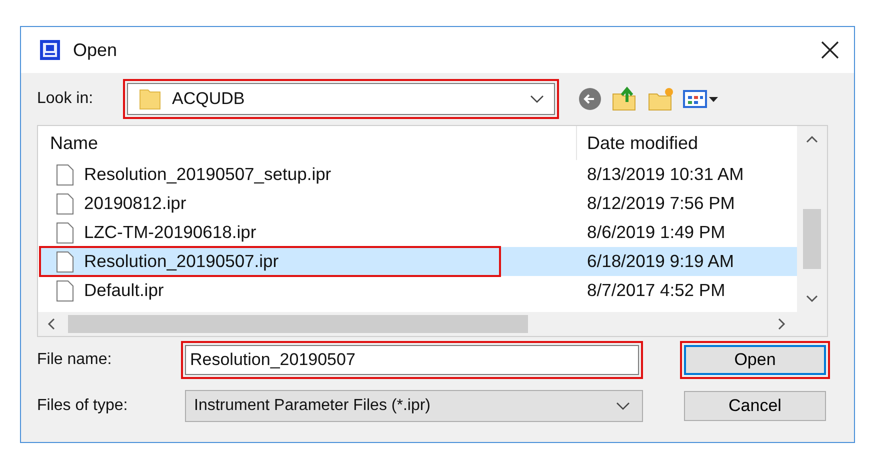 This screenshot has width=869, height=451. What do you see at coordinates (124, 290) in the screenshot?
I see `file-name: Default.ipr` at bounding box center [124, 290].